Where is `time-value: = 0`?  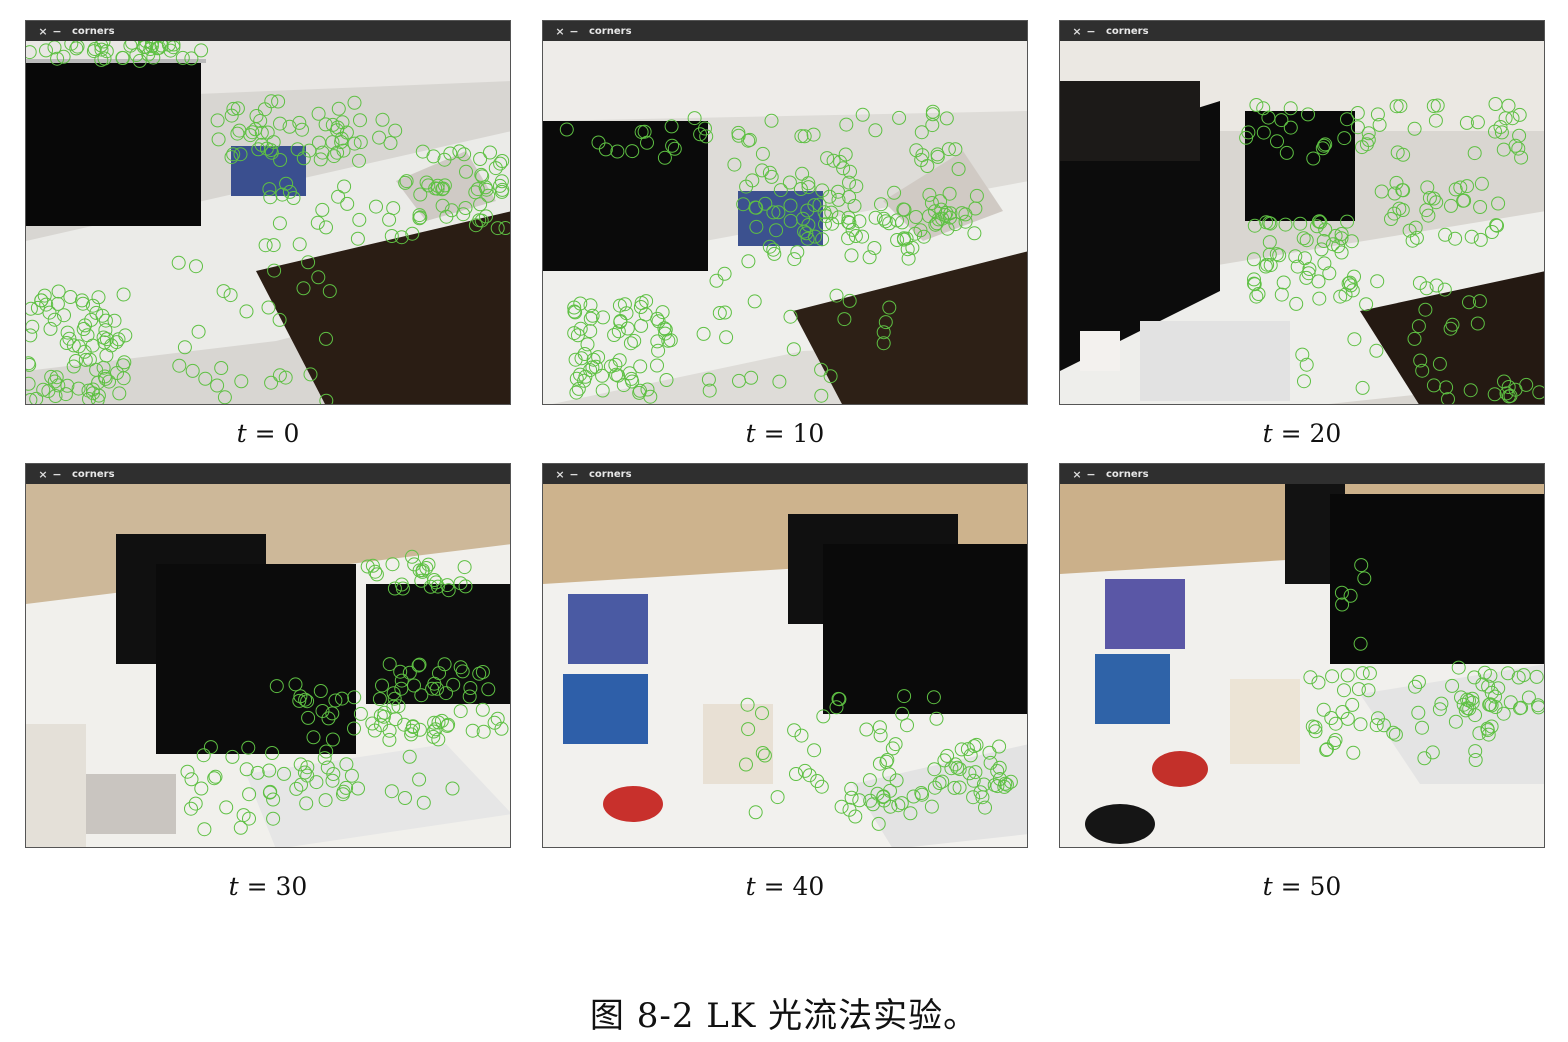
time-value: = 0 is located at coordinates (273, 433).